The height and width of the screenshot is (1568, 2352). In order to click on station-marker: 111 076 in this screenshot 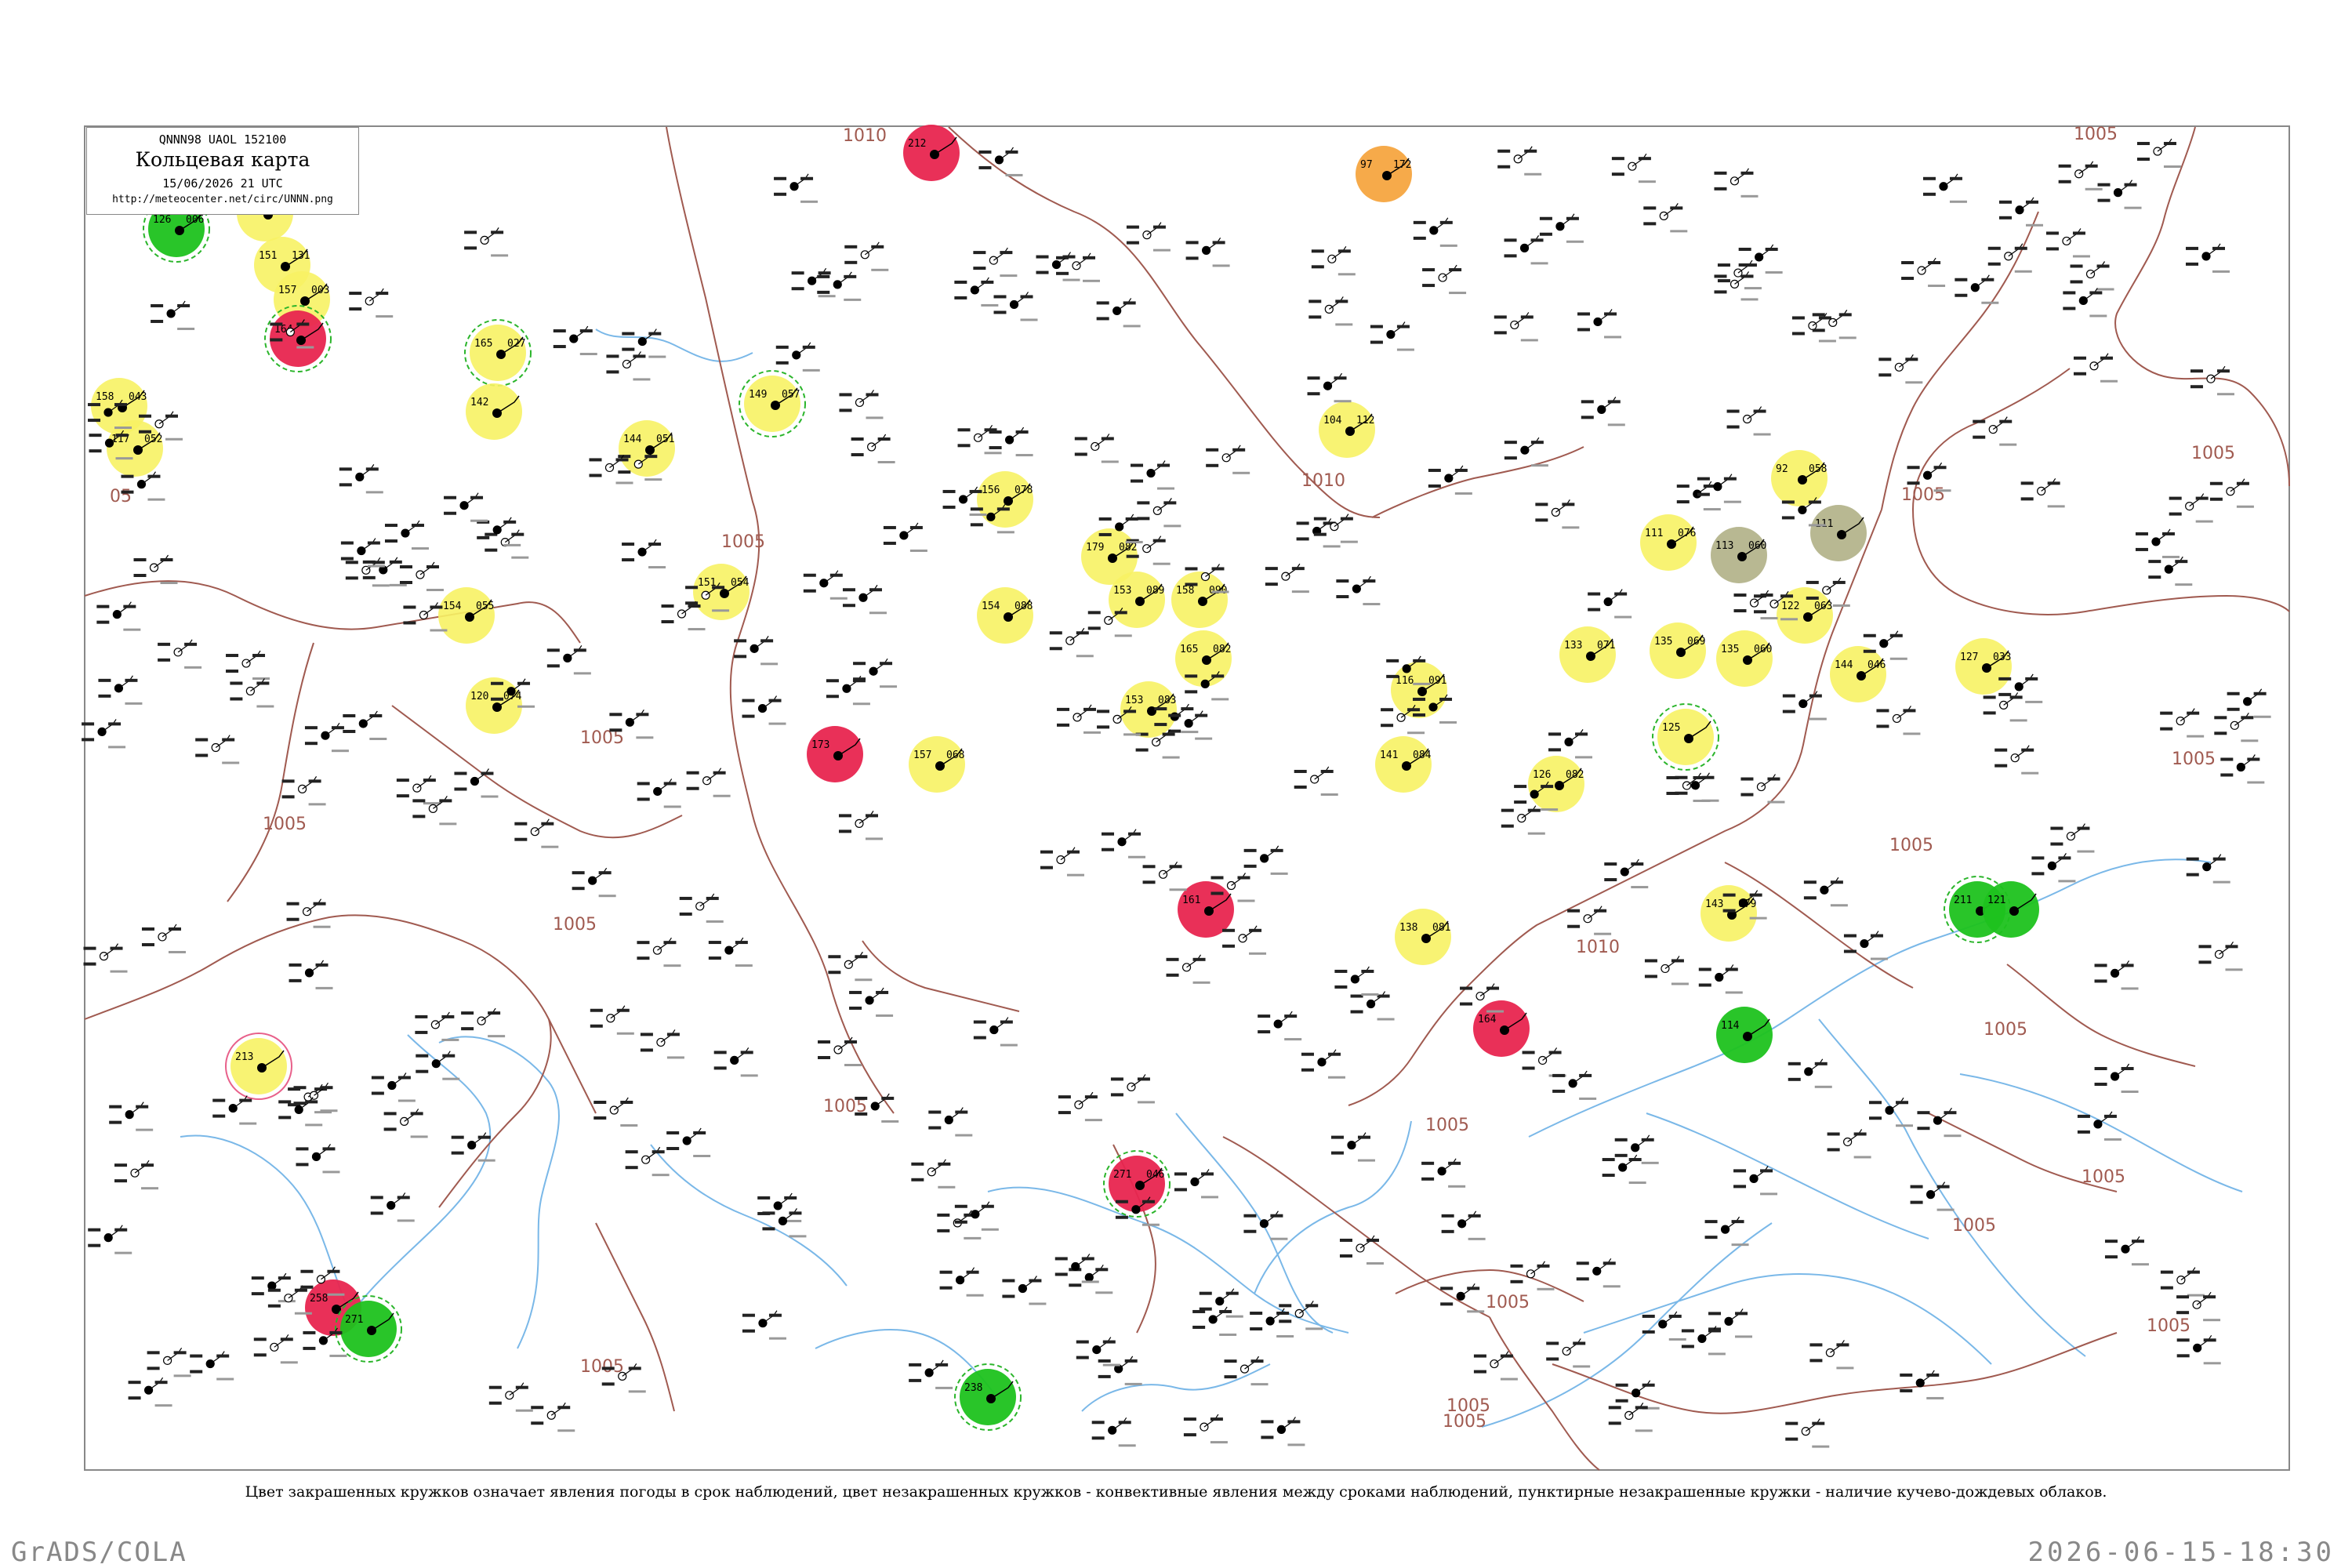, I will do `click(1668, 542)`.